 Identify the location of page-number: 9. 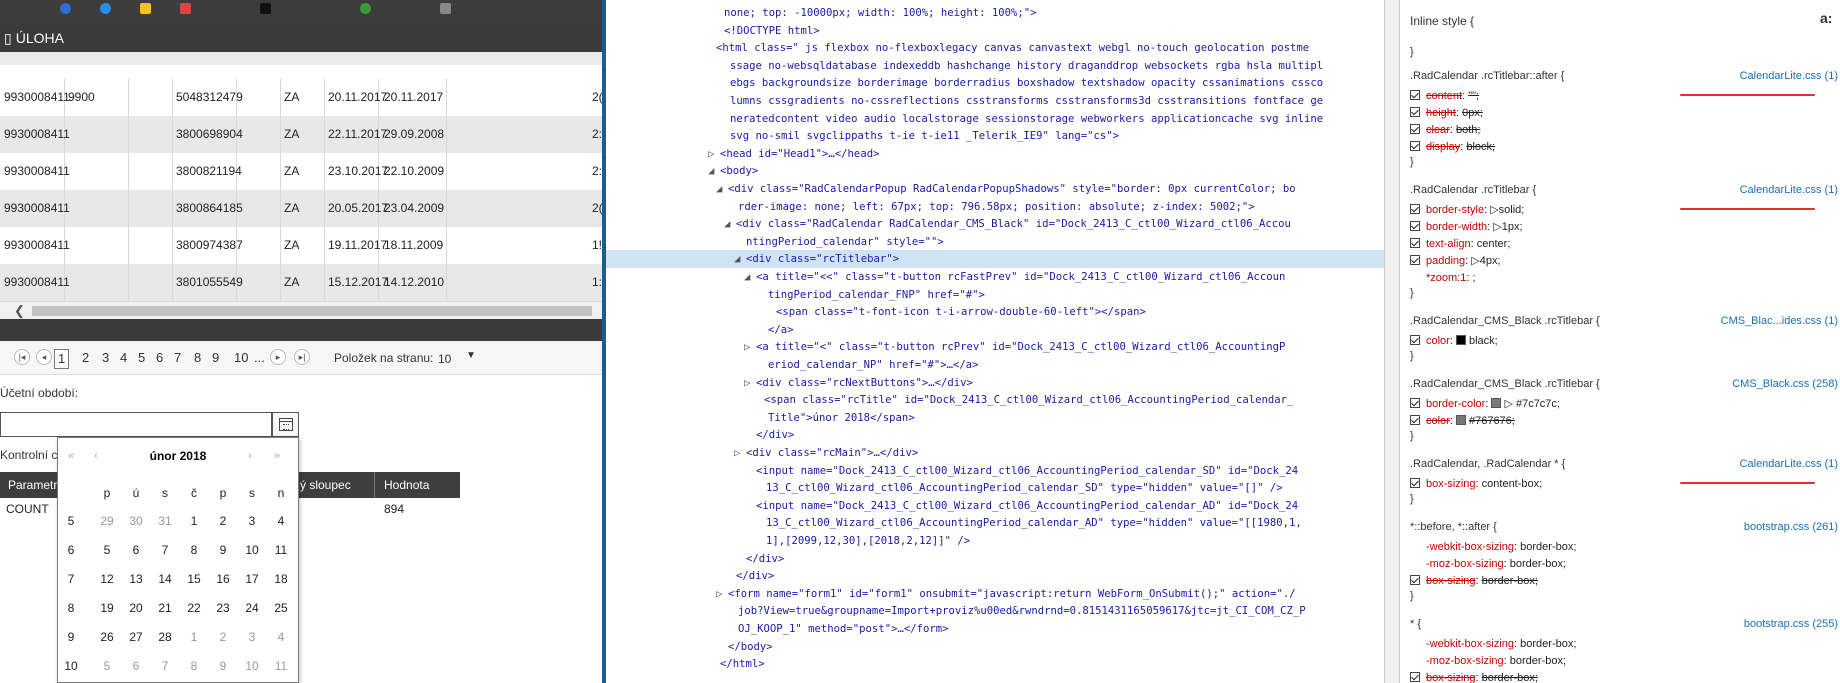
(215, 358).